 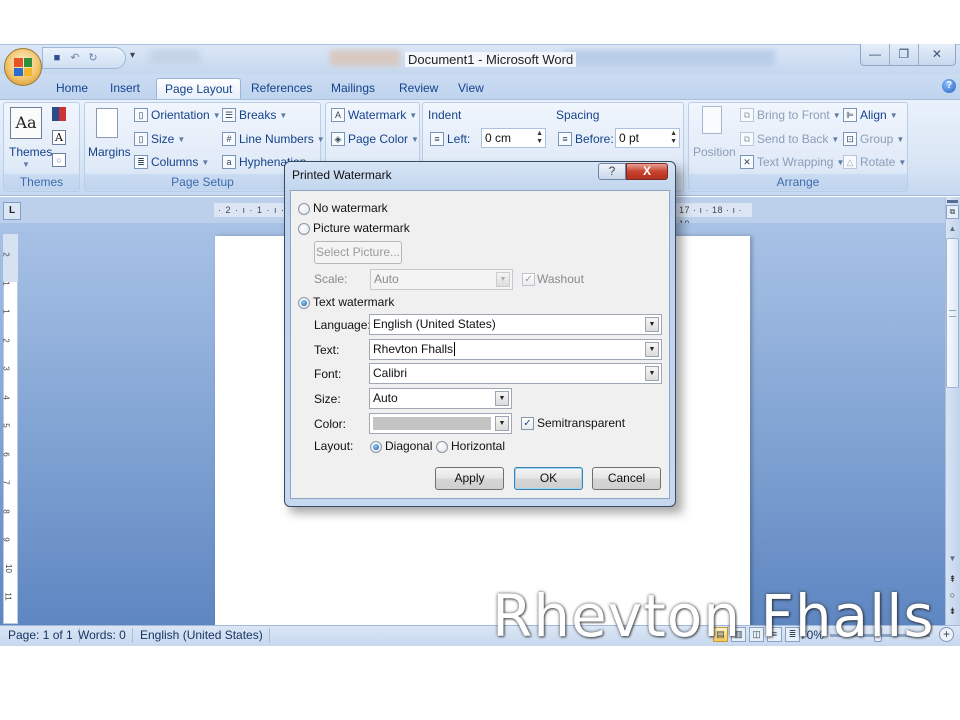 What do you see at coordinates (789, 139) in the screenshot?
I see `send-to-back-button: ⧉ Send to Back ▼` at bounding box center [789, 139].